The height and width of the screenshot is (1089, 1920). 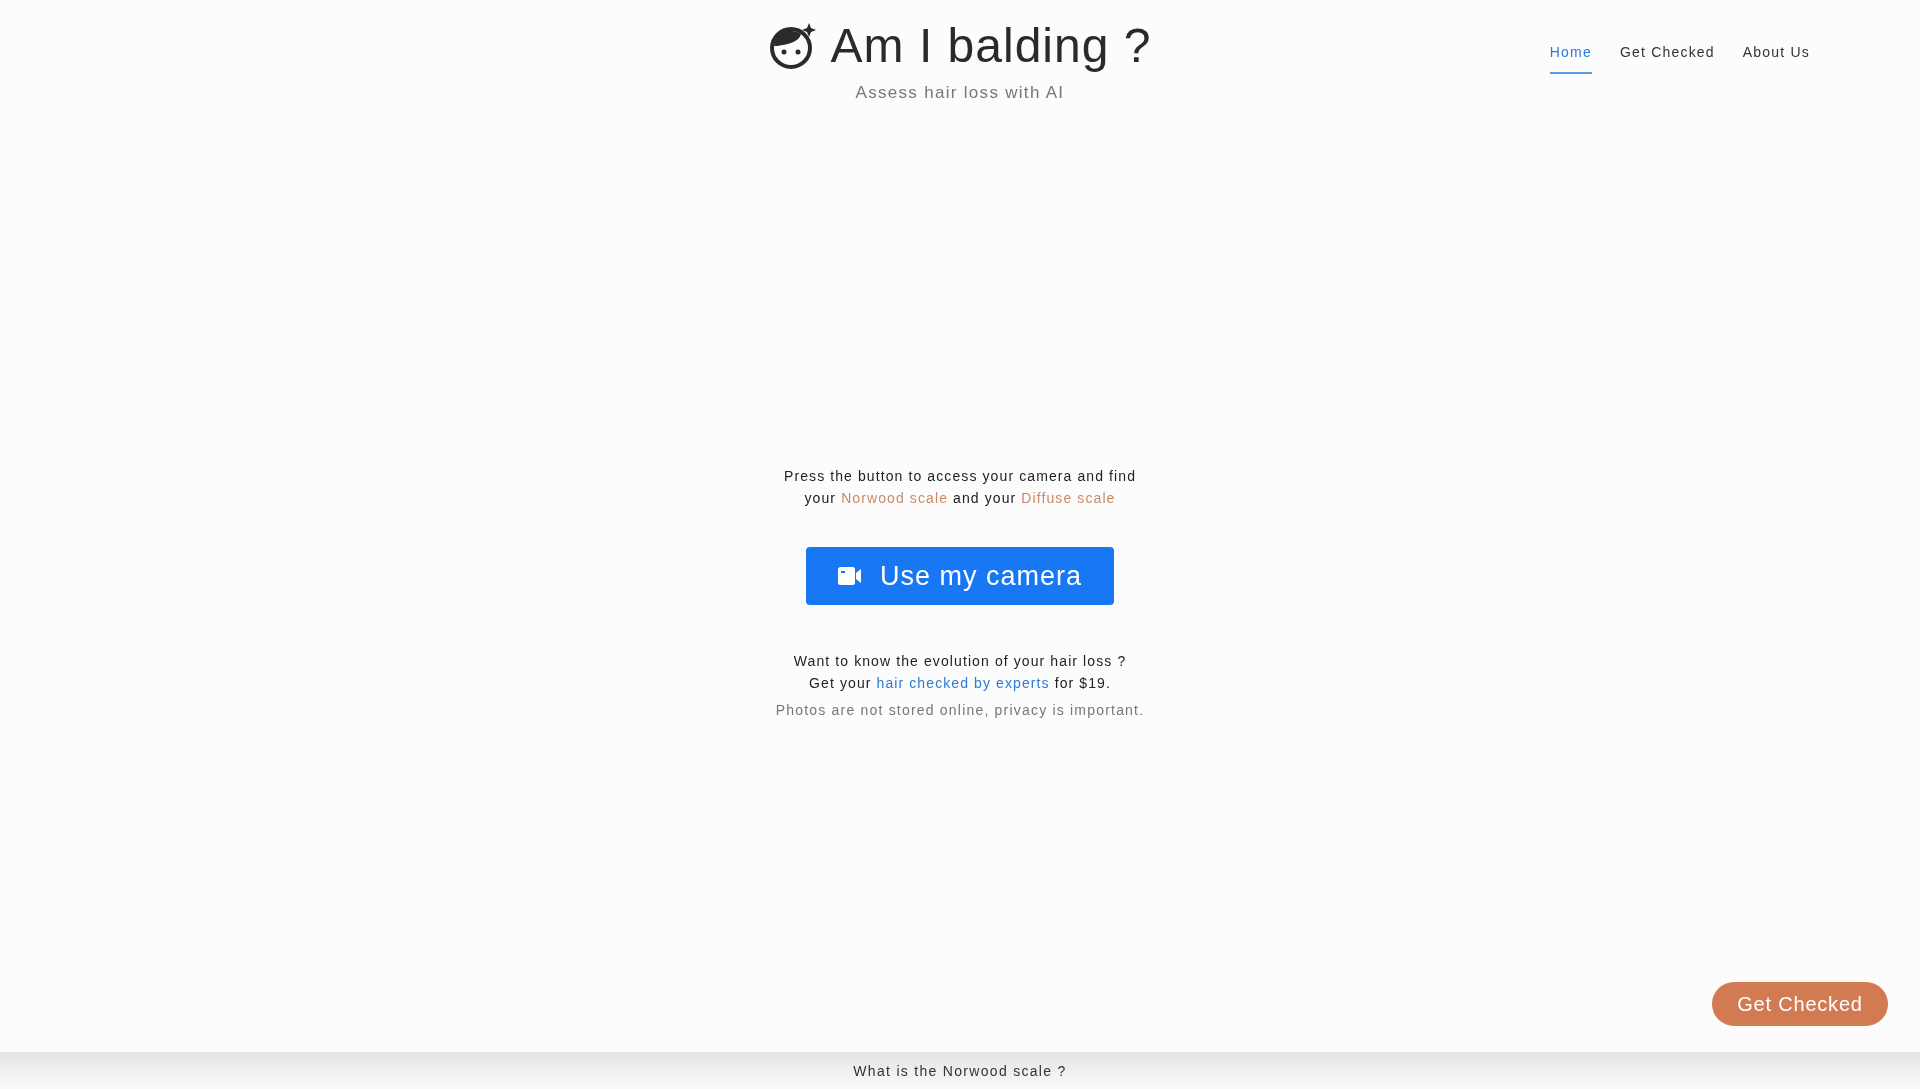 What do you see at coordinates (1800, 1004) in the screenshot?
I see `get-checked-button: Get Checked` at bounding box center [1800, 1004].